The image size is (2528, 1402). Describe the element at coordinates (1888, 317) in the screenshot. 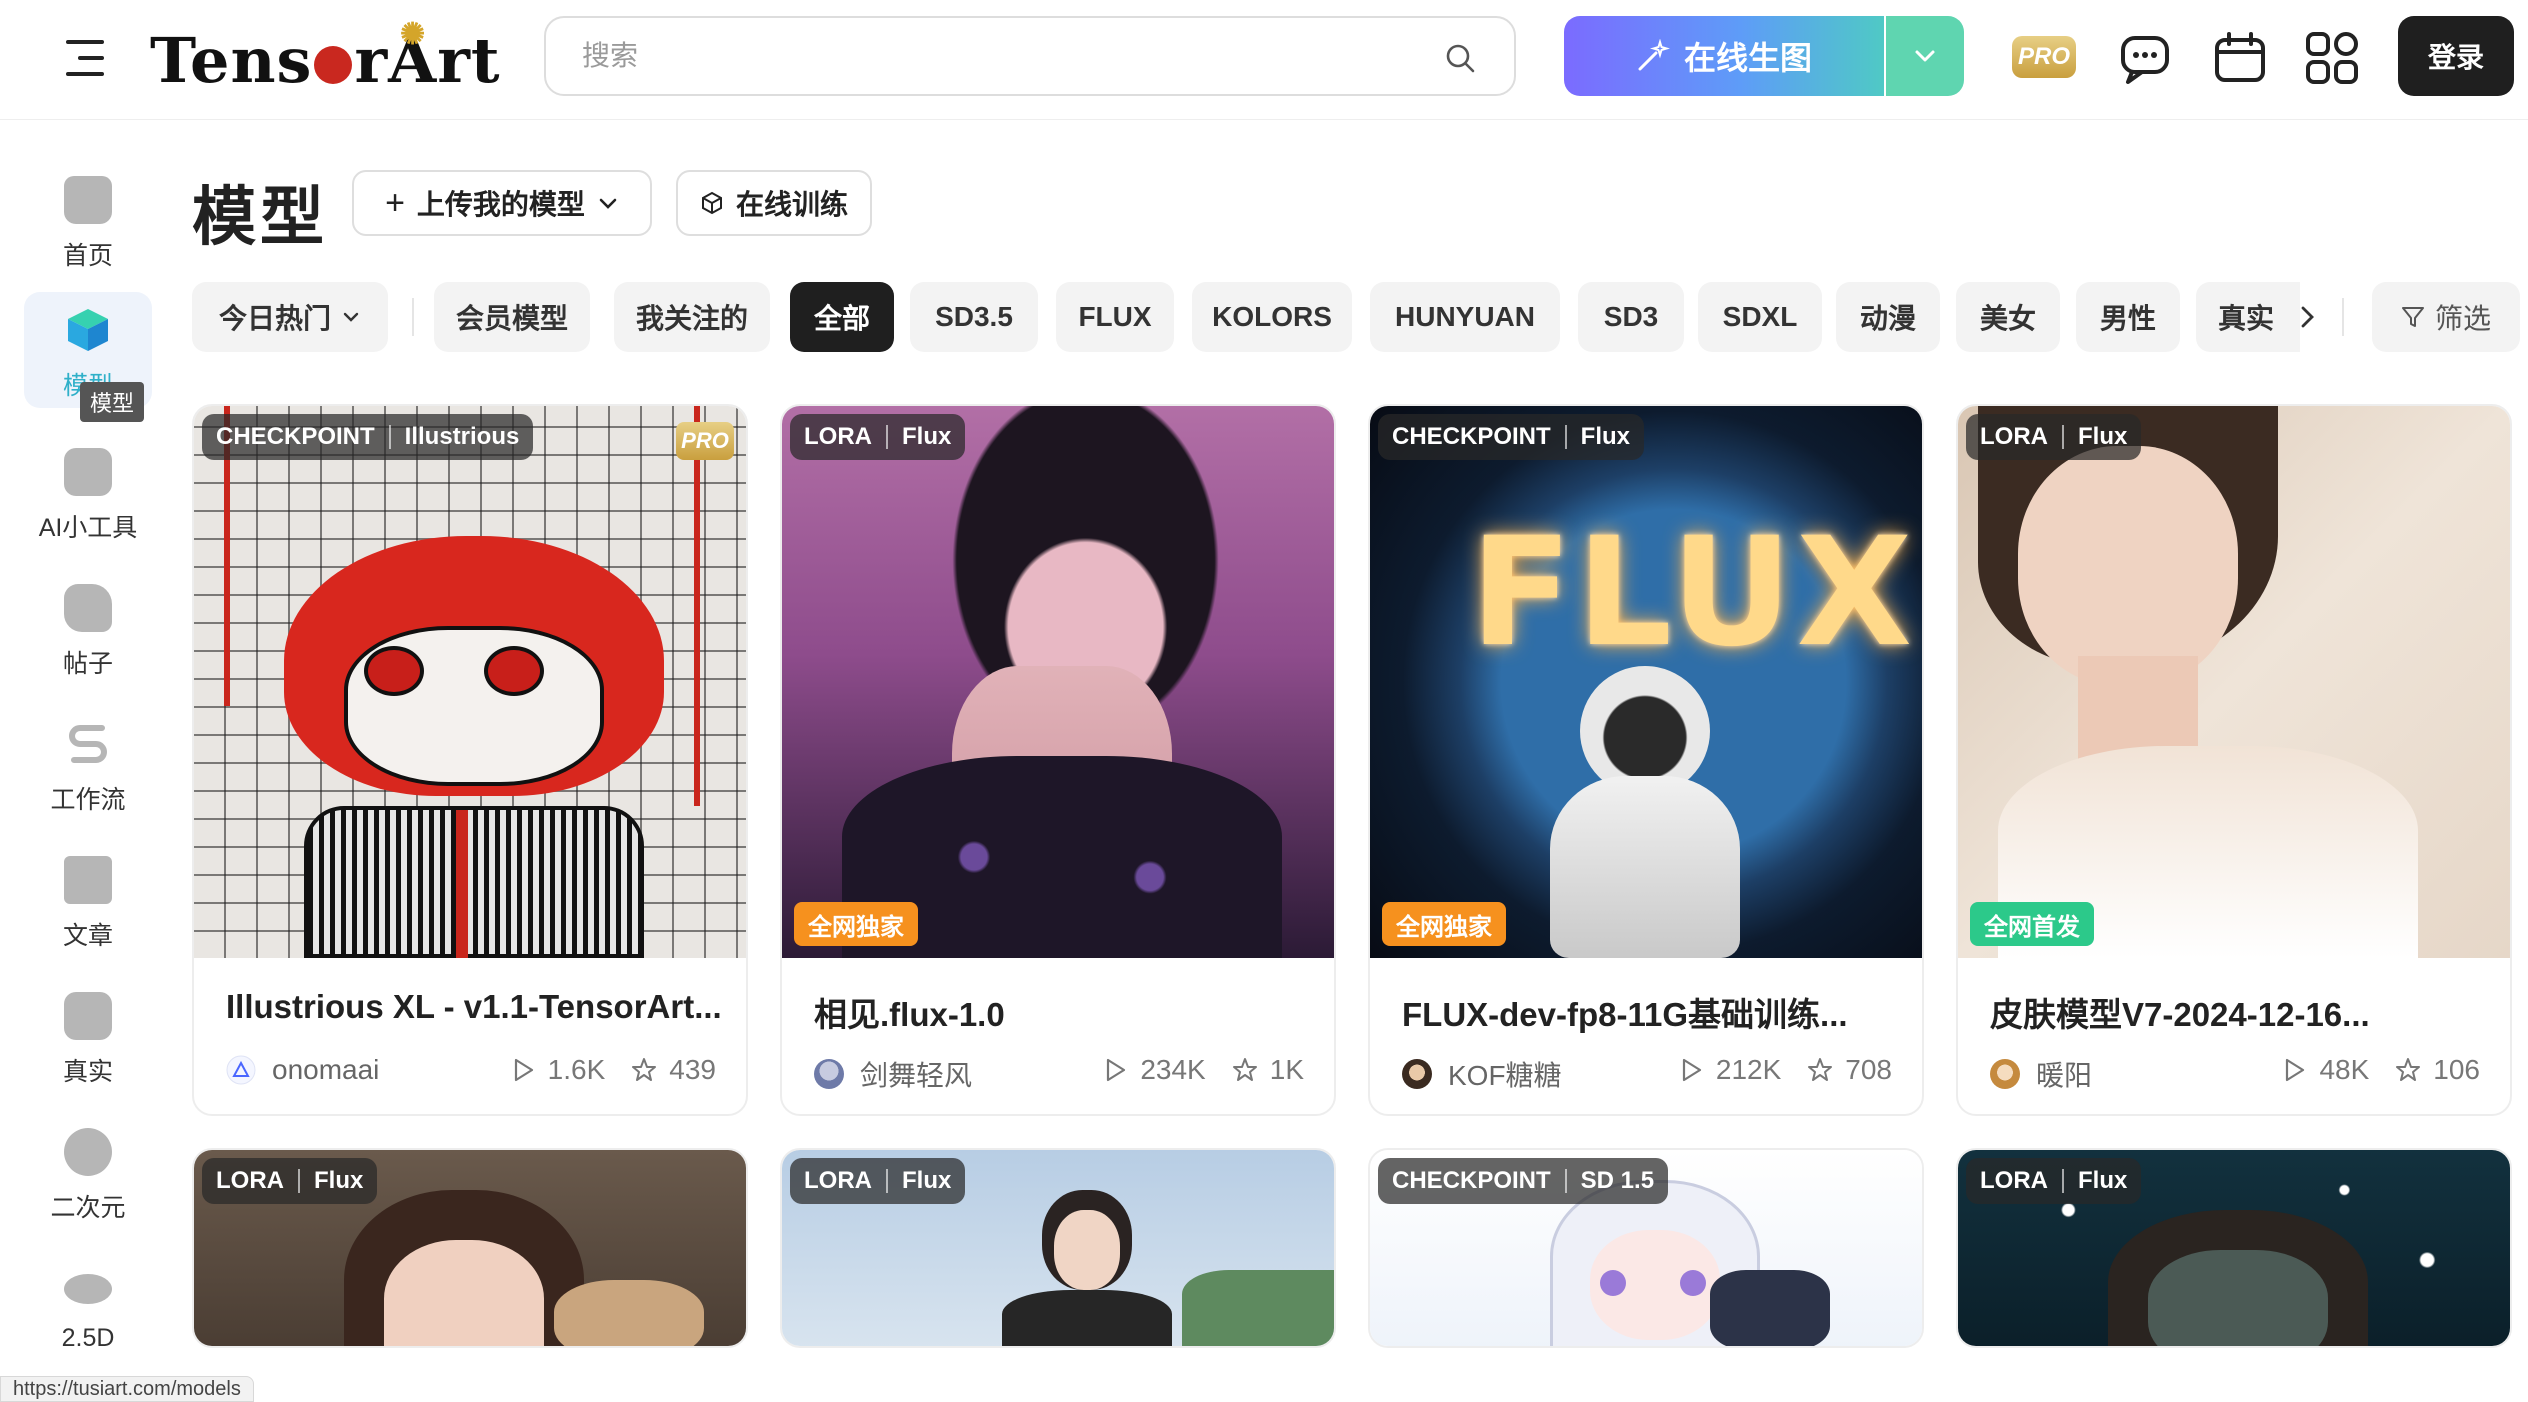

I see `chip-anime: 动漫` at that location.